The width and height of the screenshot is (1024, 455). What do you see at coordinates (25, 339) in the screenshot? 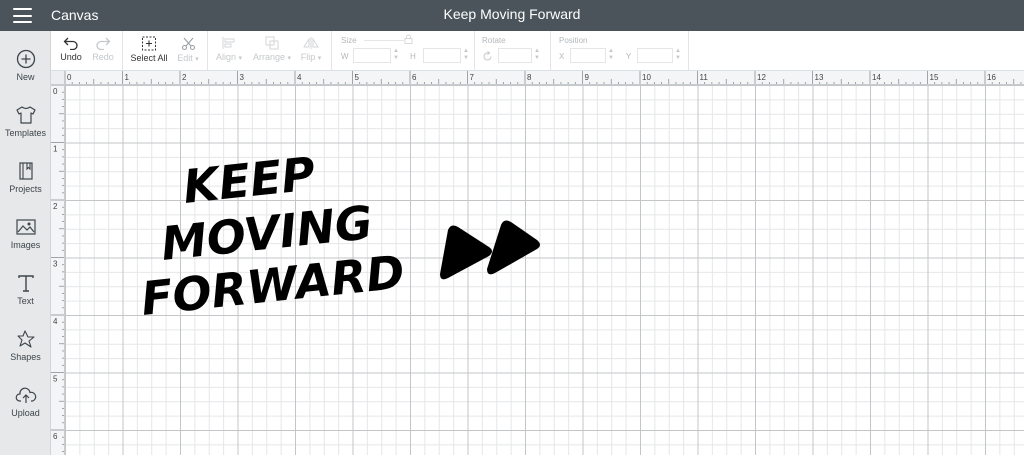
I see `shapes-icon` at bounding box center [25, 339].